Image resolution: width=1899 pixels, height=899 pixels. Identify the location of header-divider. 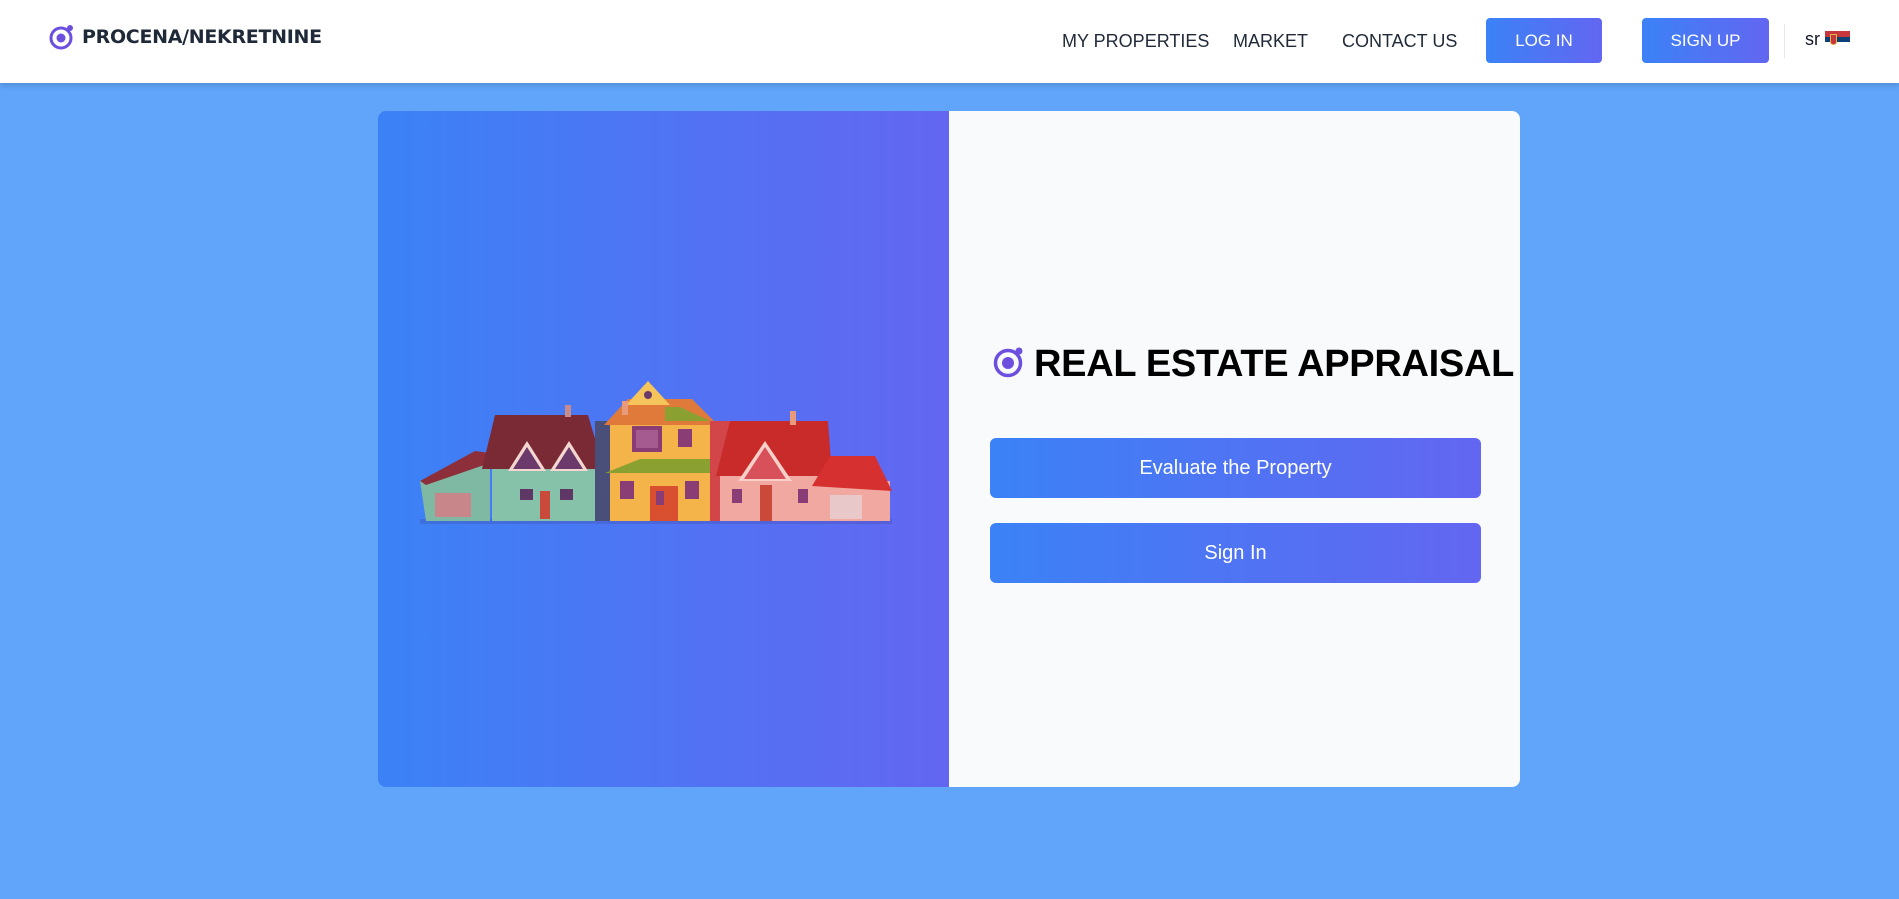
(1784, 41).